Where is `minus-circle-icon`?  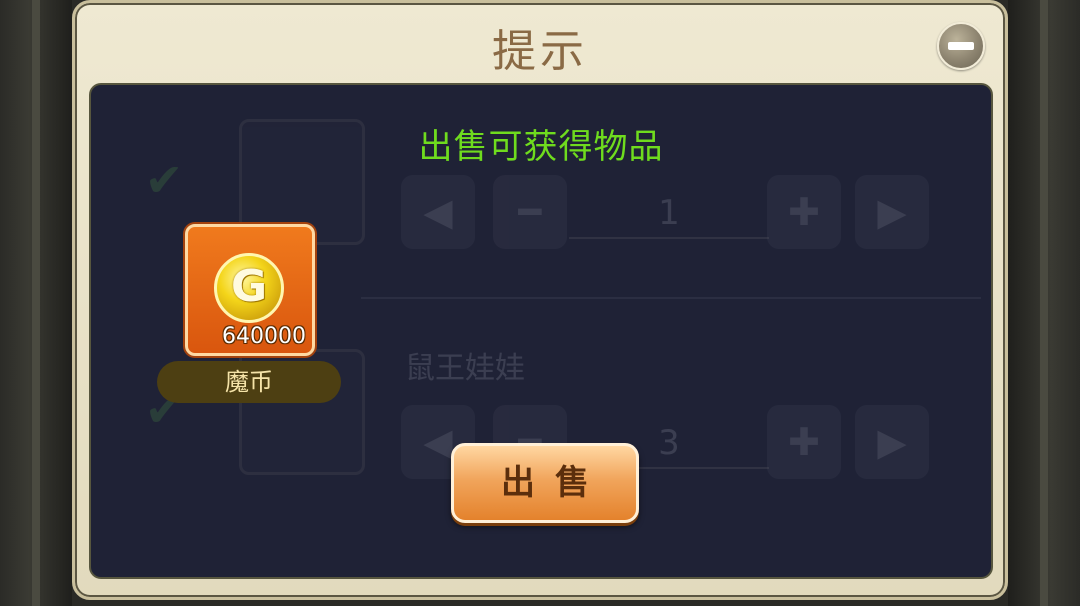
minus-circle-icon is located at coordinates (961, 46).